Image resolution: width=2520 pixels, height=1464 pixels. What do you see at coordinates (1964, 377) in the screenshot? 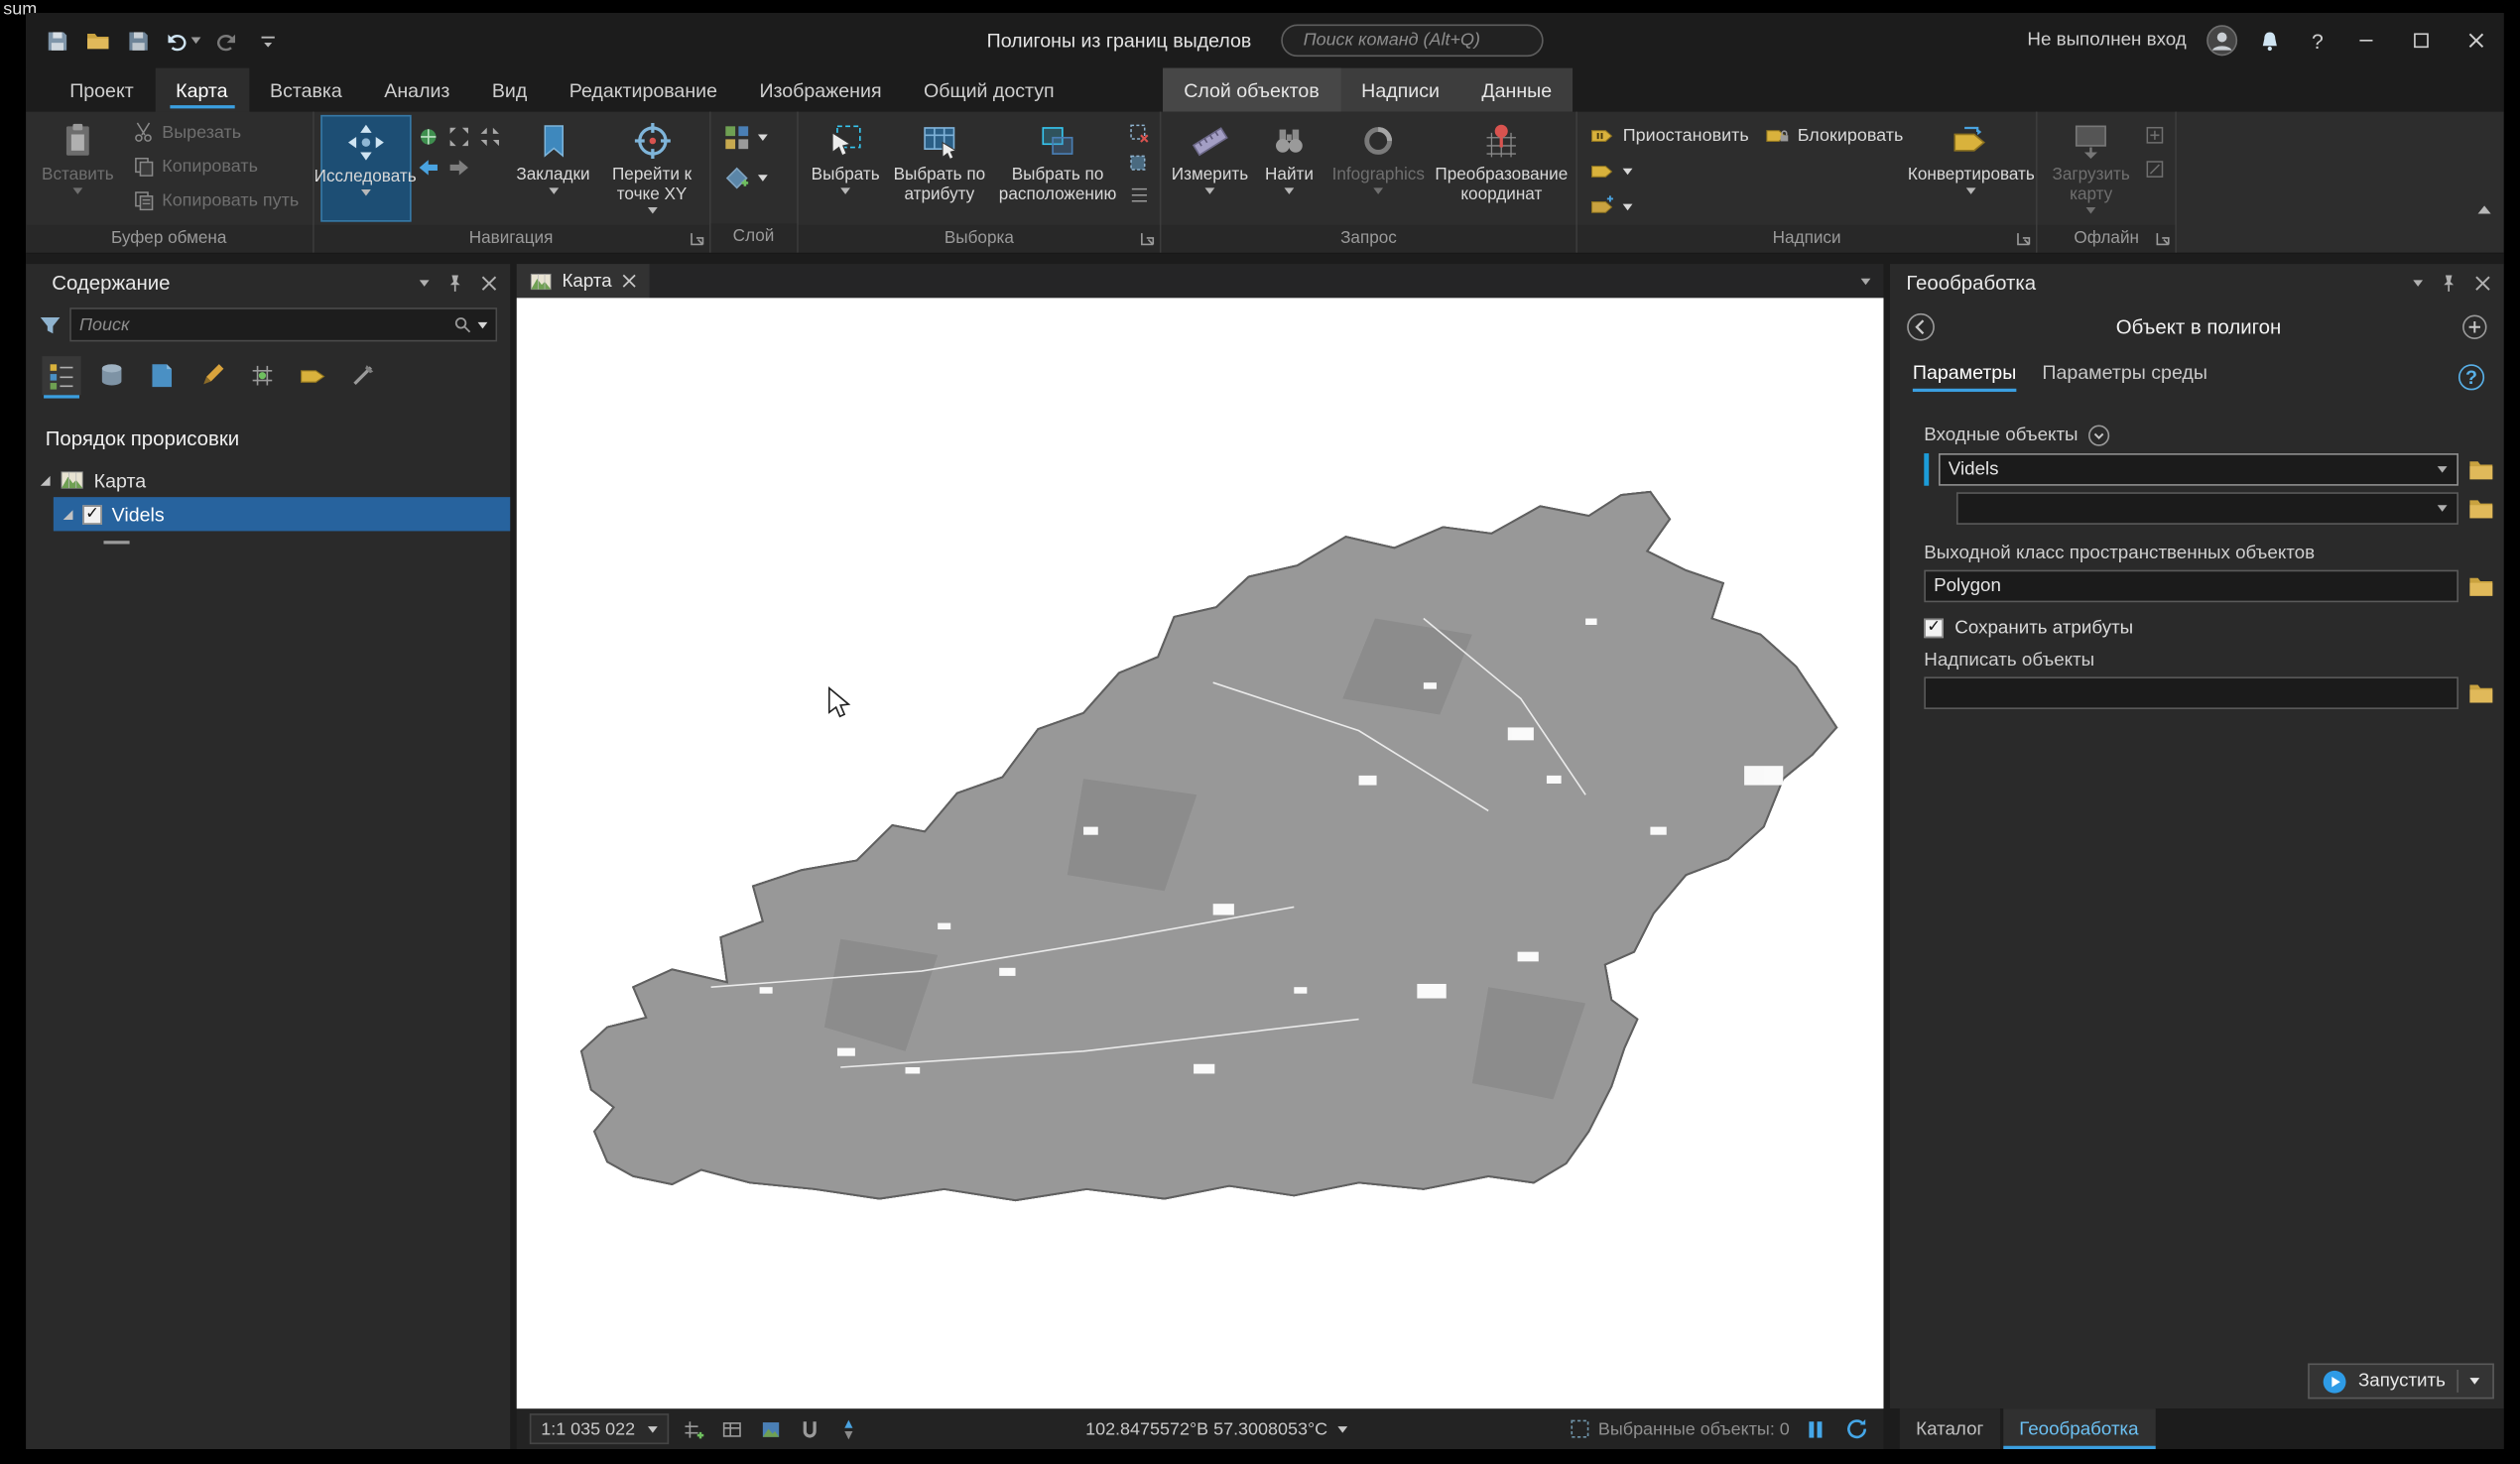
I see `tab-parameters: Параметры` at bounding box center [1964, 377].